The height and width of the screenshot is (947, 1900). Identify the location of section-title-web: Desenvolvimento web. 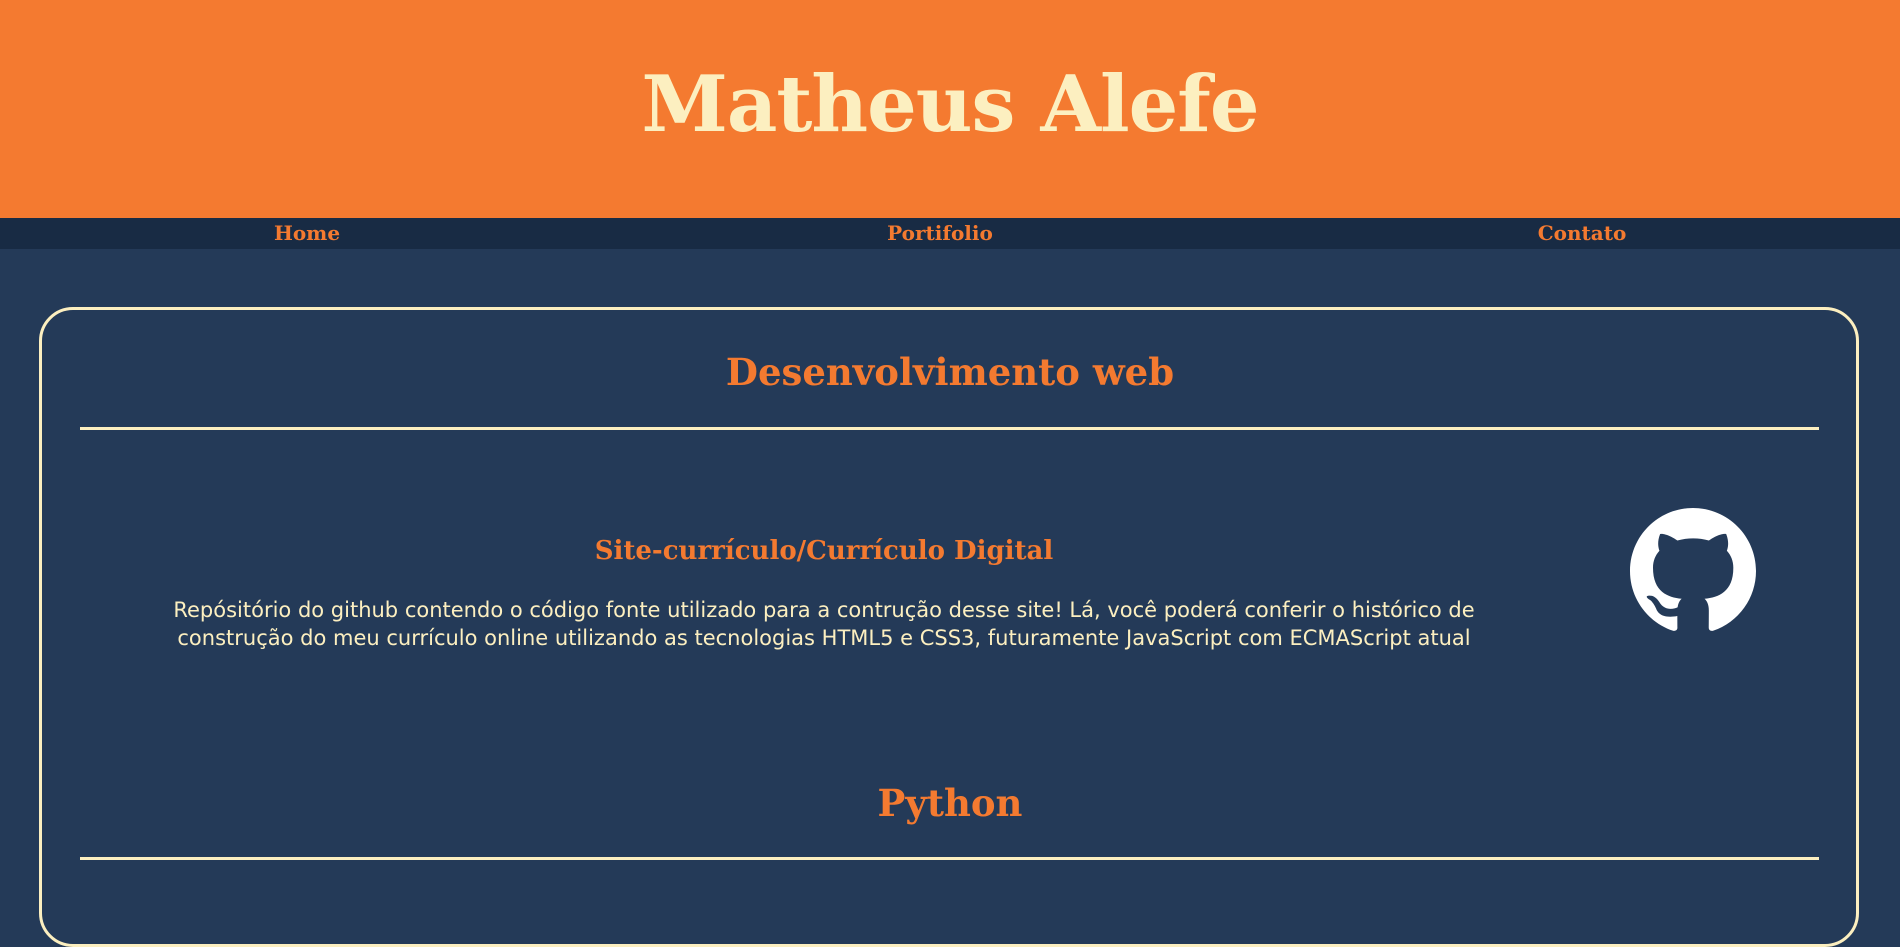
(950, 372).